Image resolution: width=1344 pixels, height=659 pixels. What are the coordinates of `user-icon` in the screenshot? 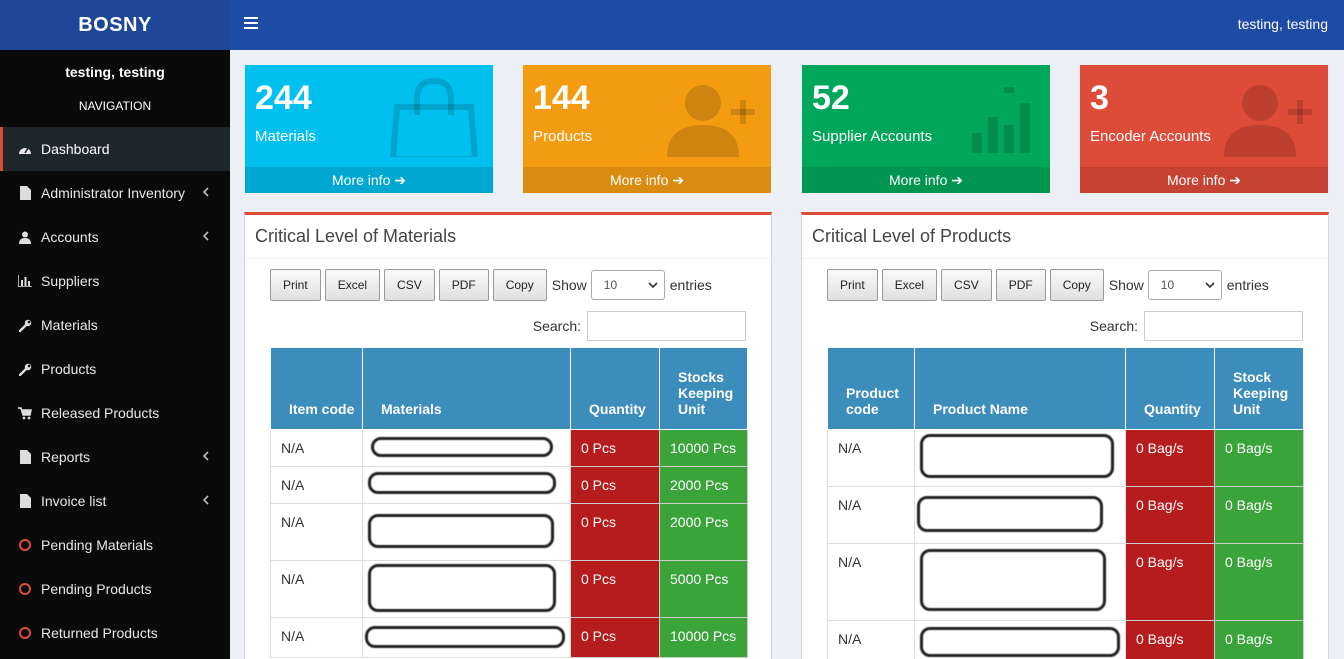 It's located at (25, 237).